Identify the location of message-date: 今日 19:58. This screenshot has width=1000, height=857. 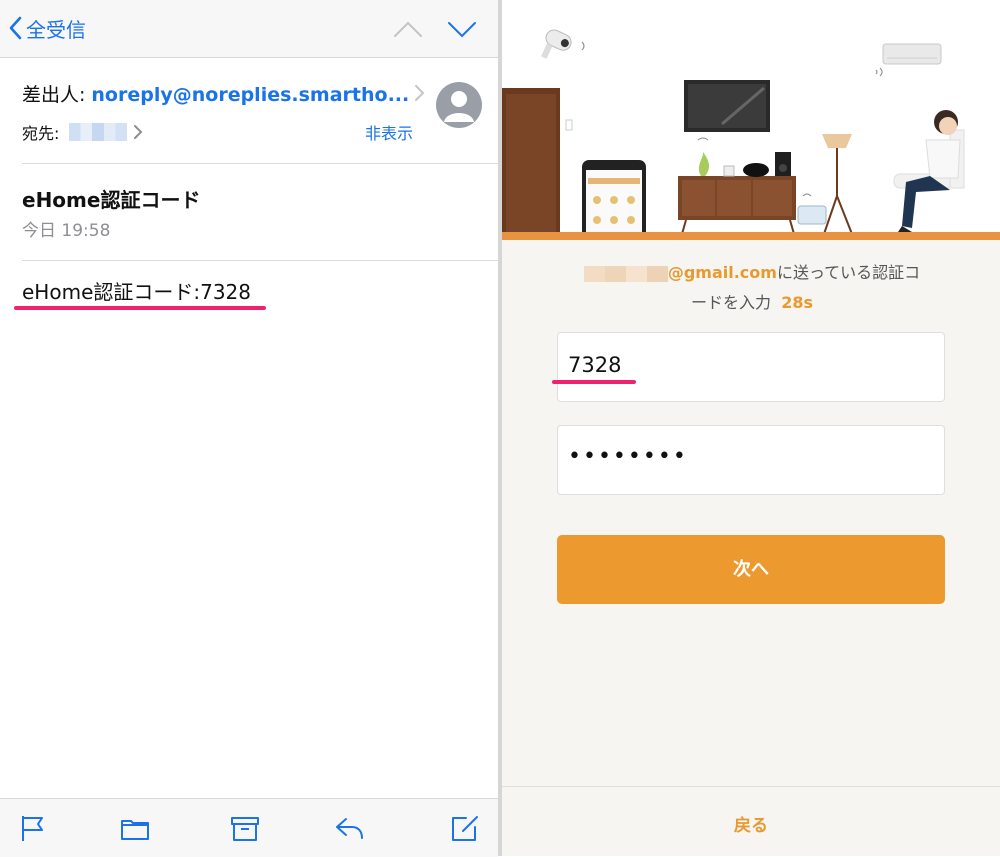
(66, 231).